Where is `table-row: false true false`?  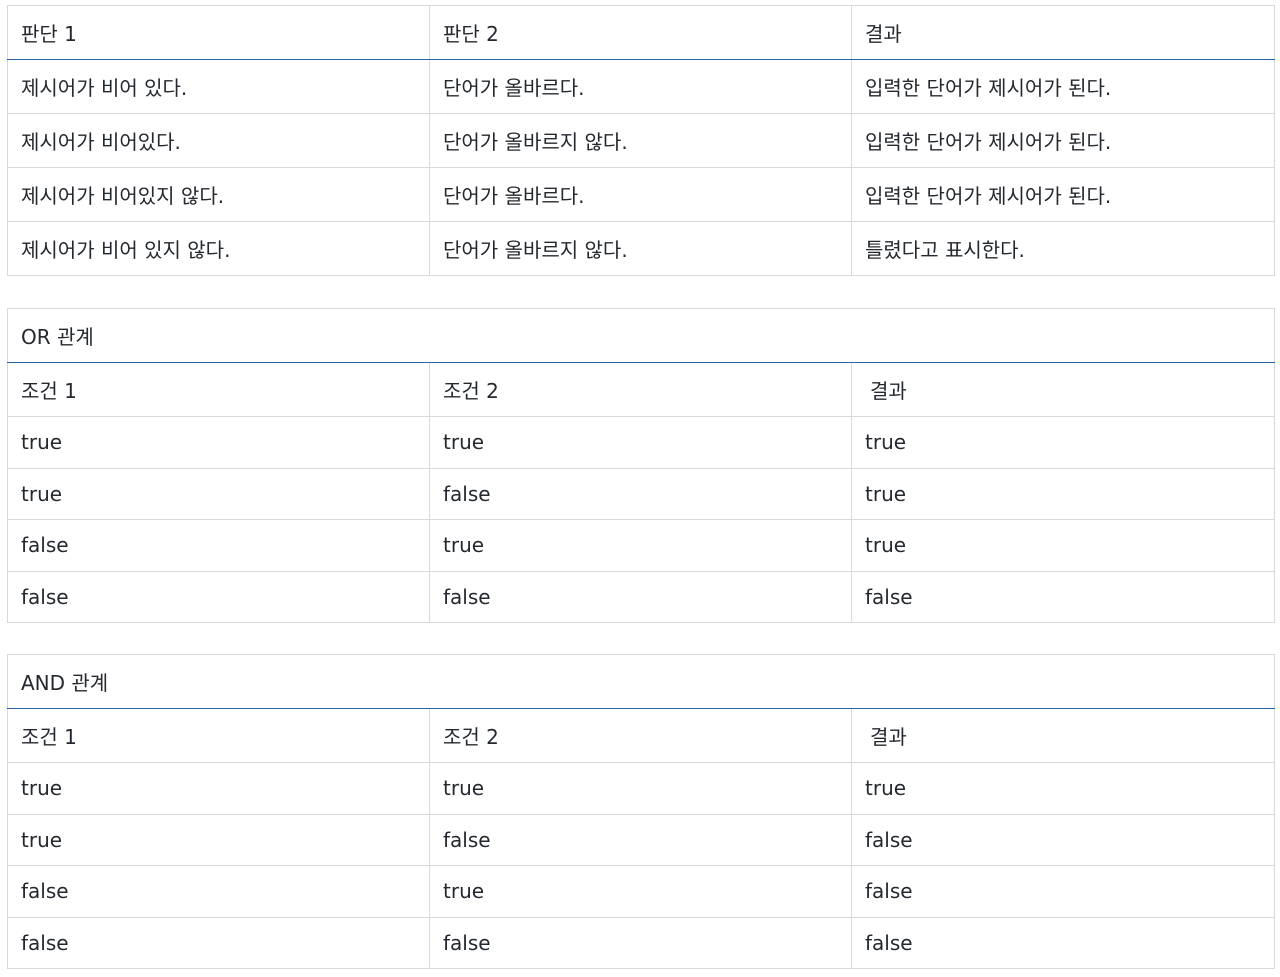 table-row: false true false is located at coordinates (641, 891).